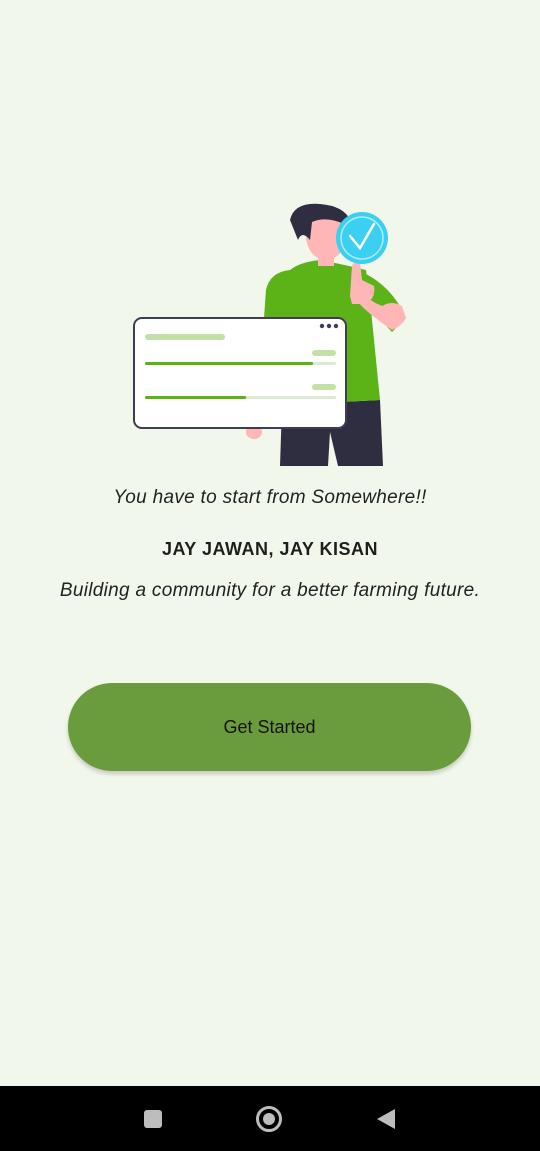  What do you see at coordinates (322, 326) in the screenshot?
I see `more-dots-icon` at bounding box center [322, 326].